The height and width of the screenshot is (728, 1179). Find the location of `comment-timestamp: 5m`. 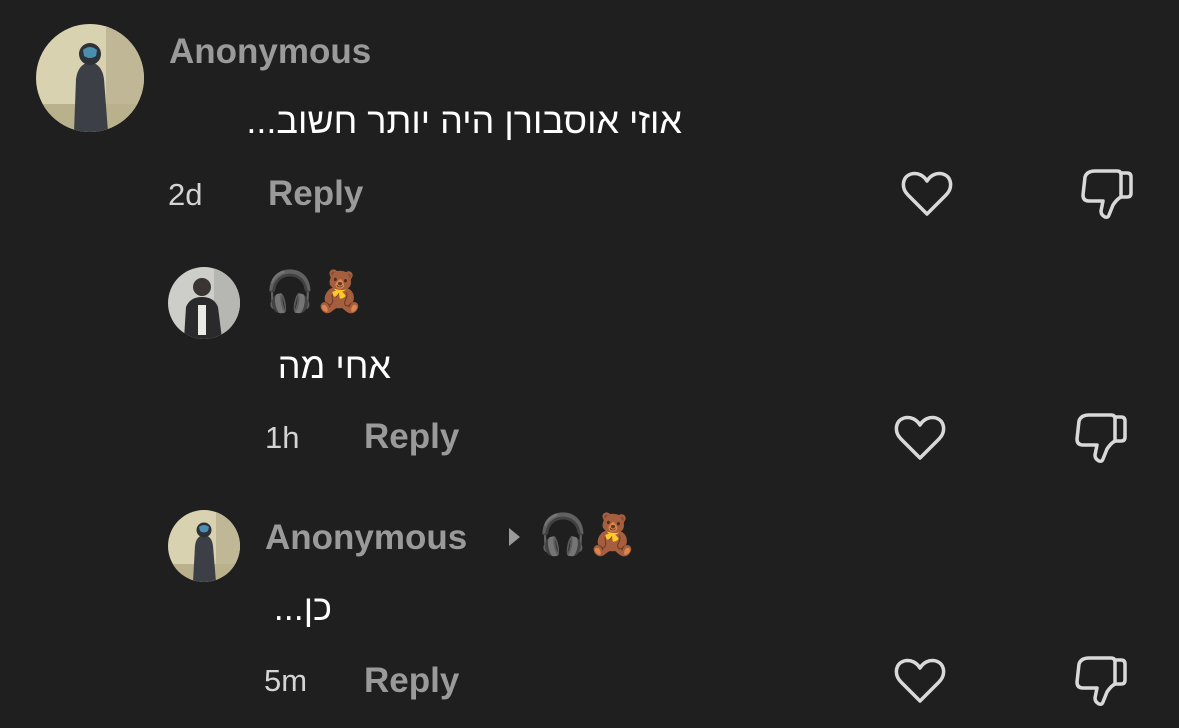

comment-timestamp: 5m is located at coordinates (286, 680).